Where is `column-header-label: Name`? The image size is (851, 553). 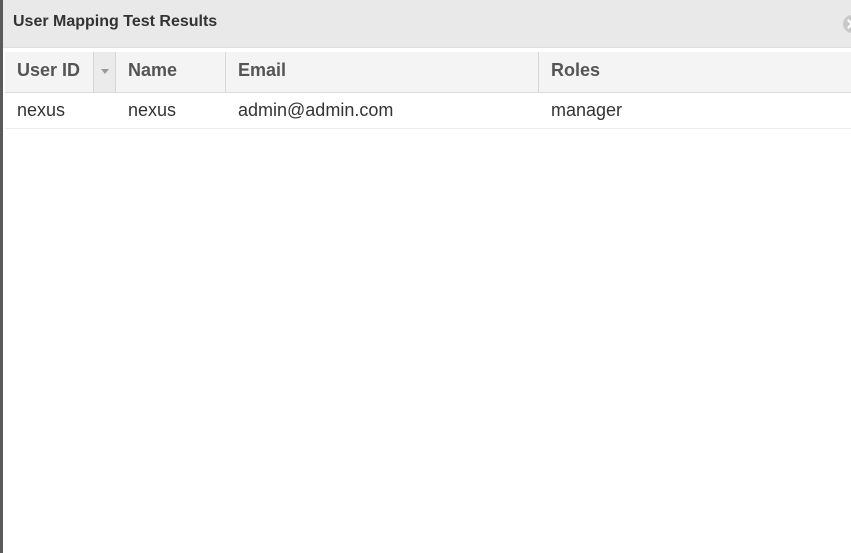
column-header-label: Name is located at coordinates (153, 70).